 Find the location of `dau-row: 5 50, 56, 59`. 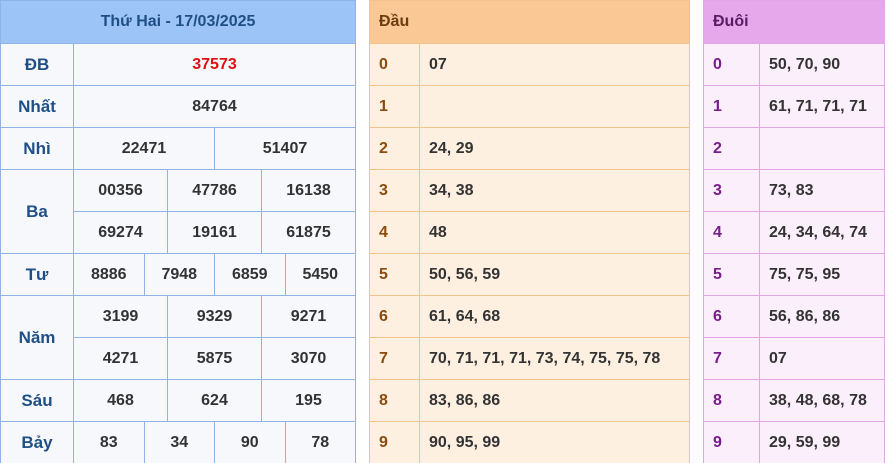

dau-row: 5 50, 56, 59 is located at coordinates (529, 274).